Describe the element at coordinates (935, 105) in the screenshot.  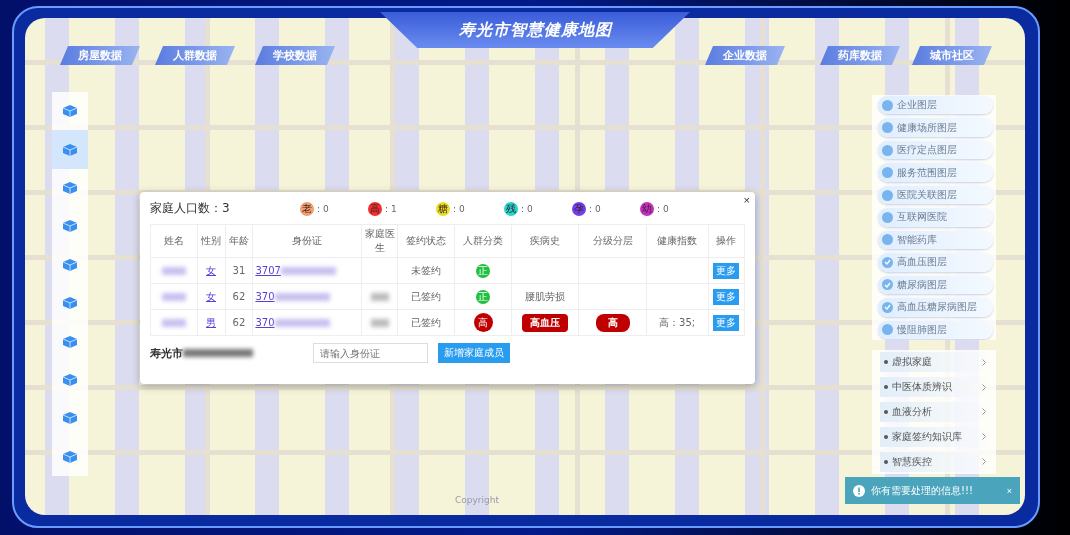
I see `layer-toggle: 企业图层` at that location.